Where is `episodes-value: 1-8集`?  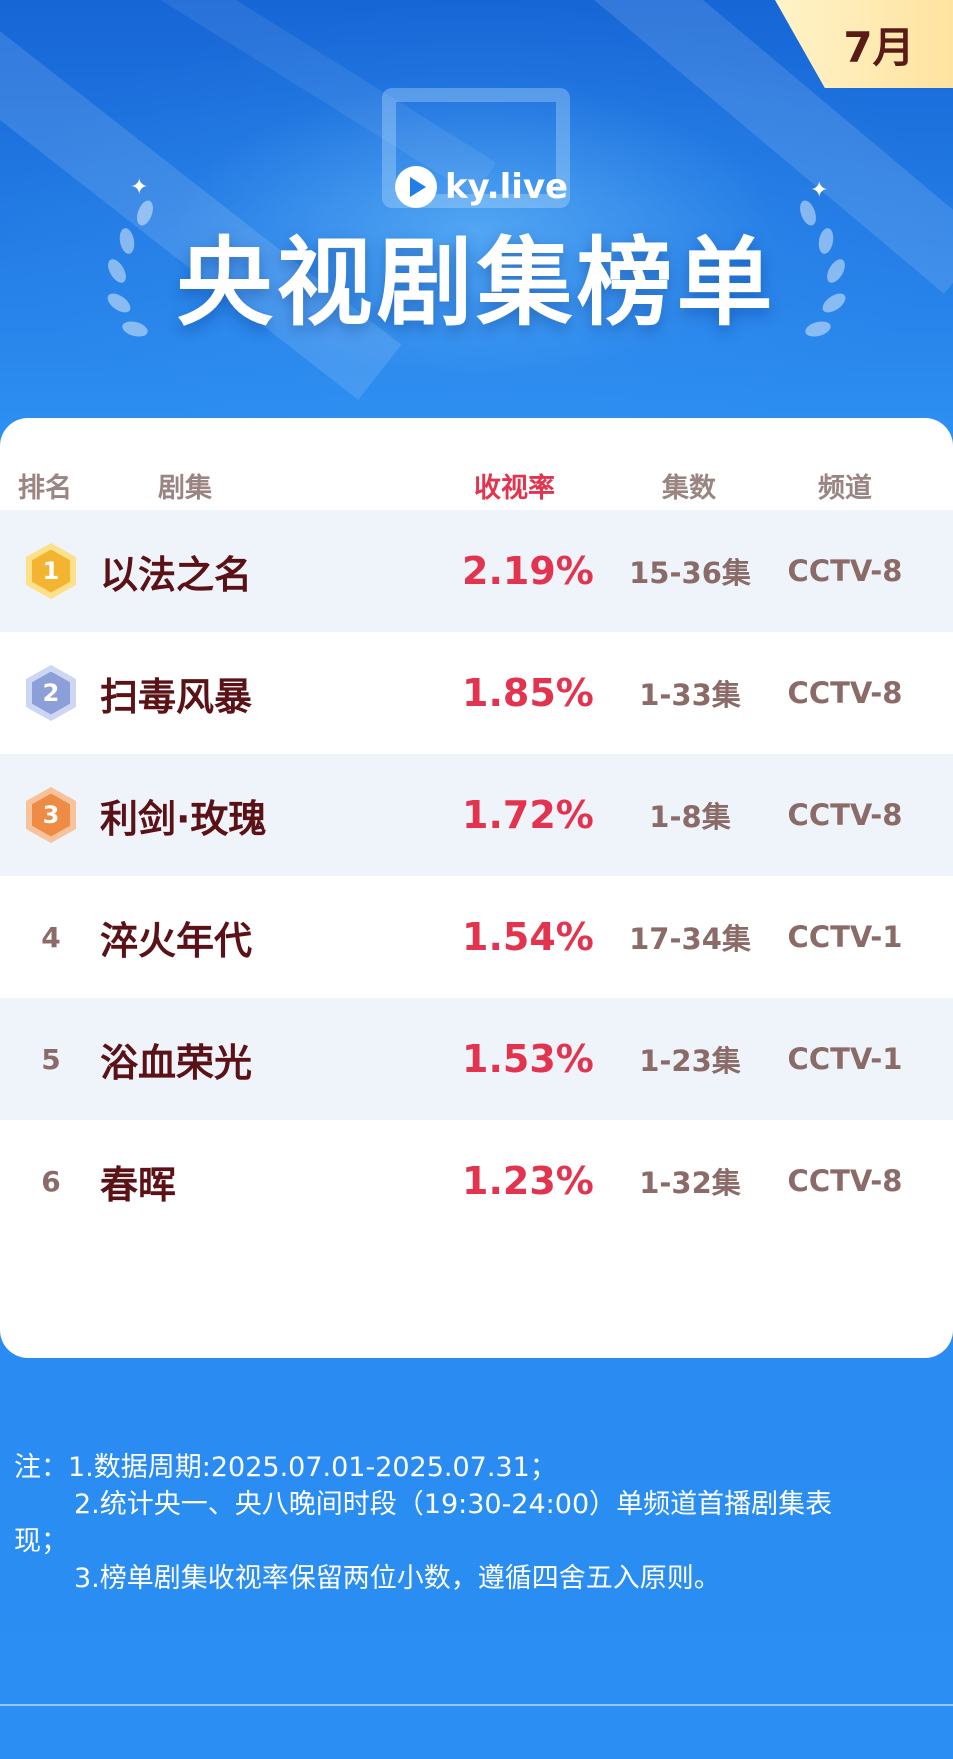
episodes-value: 1-8集 is located at coordinates (690, 817).